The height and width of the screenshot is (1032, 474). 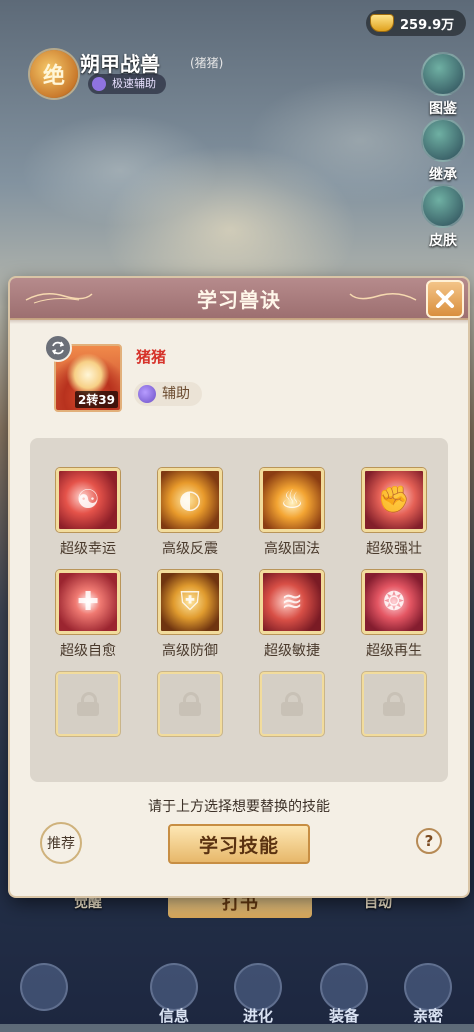 I want to click on pet-name: 猪猪, so click(x=151, y=357).